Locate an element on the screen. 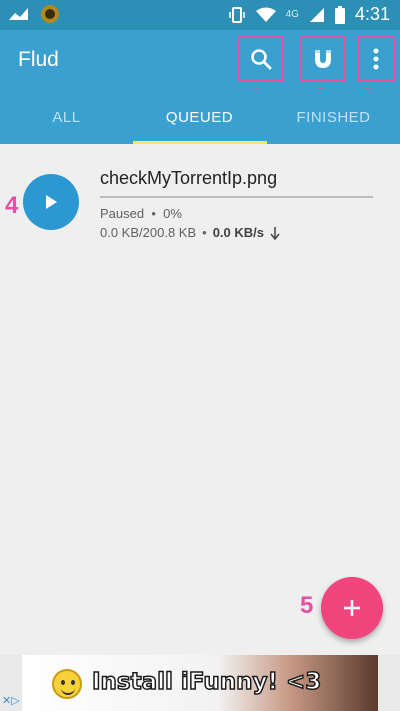 The width and height of the screenshot is (400, 711). resume-button is located at coordinates (51, 202).